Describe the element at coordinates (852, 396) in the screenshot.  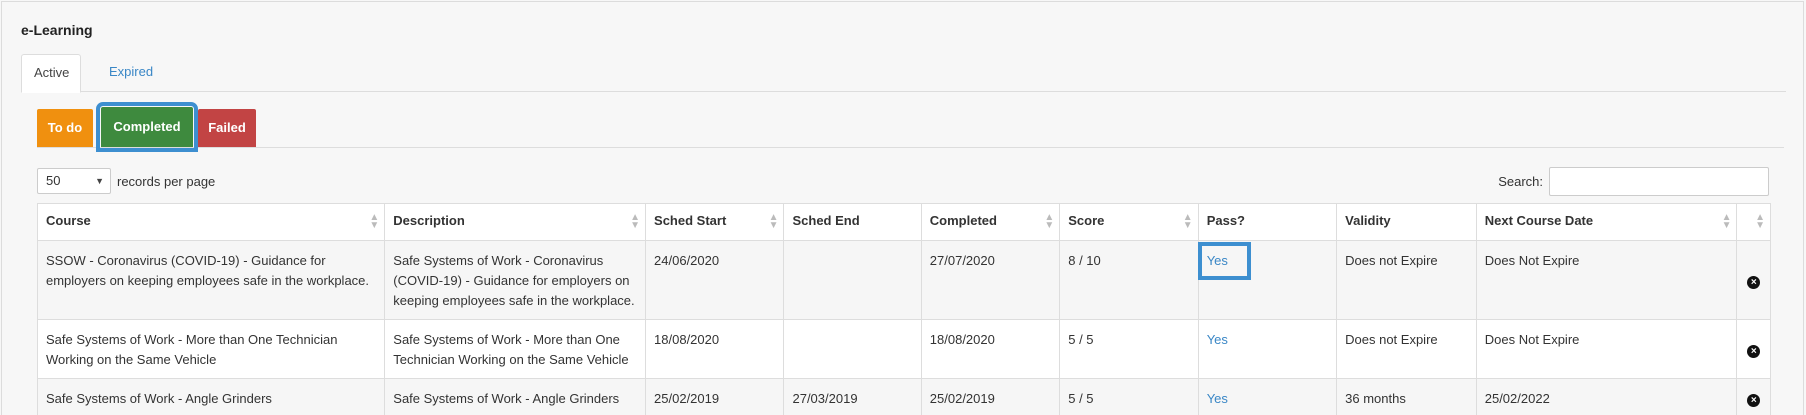
I see `cell-sched-end: 27/03/2019` at that location.